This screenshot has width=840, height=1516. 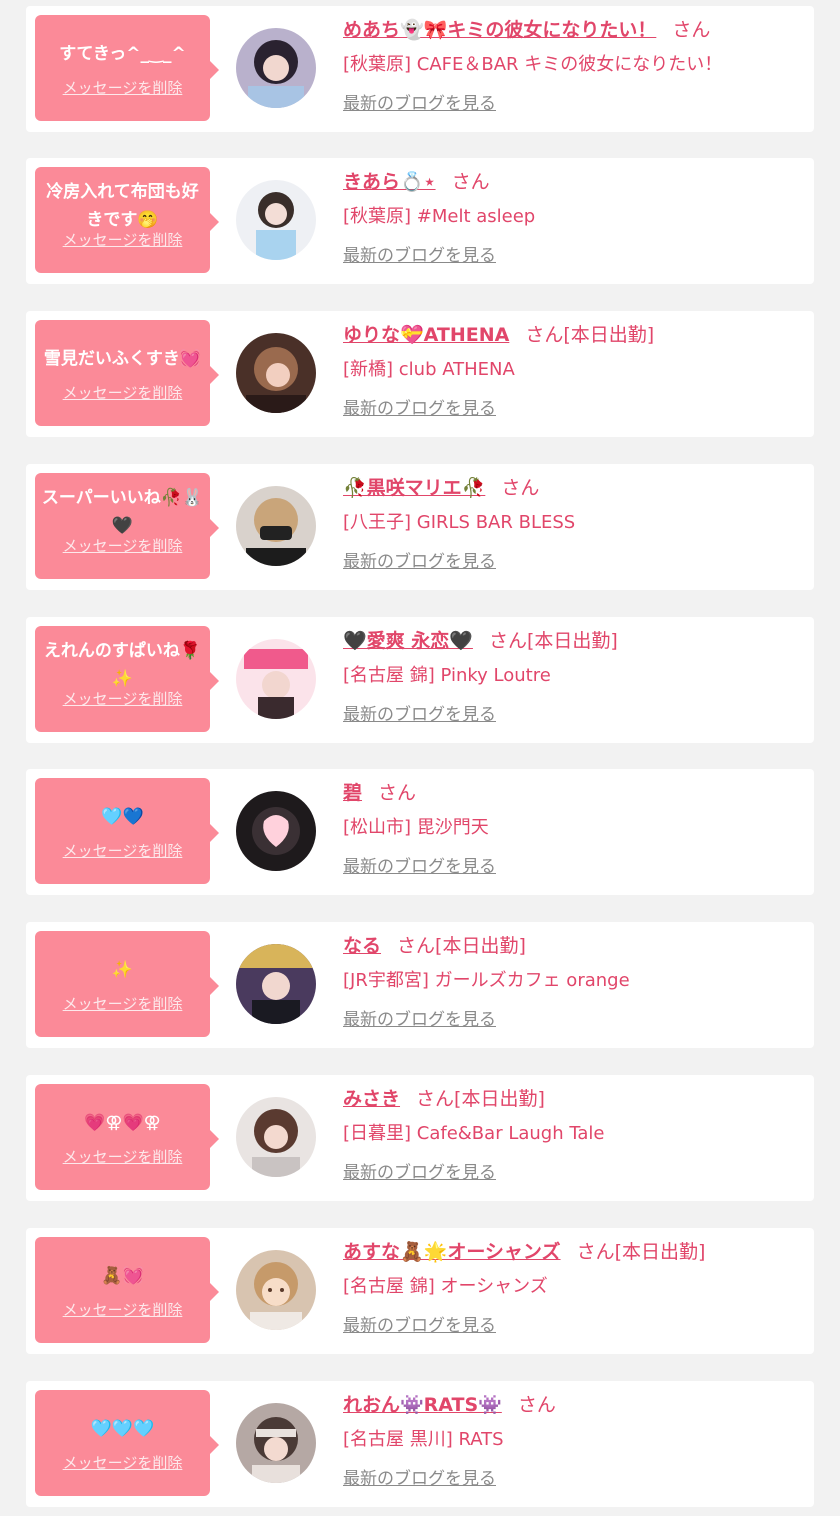 I want to click on message-bubble: 冷房入れて布団も好きです🤭 メッセージを削除, so click(x=127, y=220).